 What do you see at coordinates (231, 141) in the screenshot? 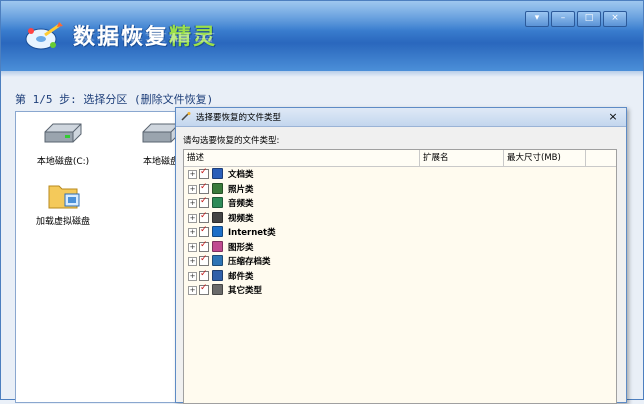
I see `dialog-prompt: 请勾选要恢复的文件类型:` at bounding box center [231, 141].